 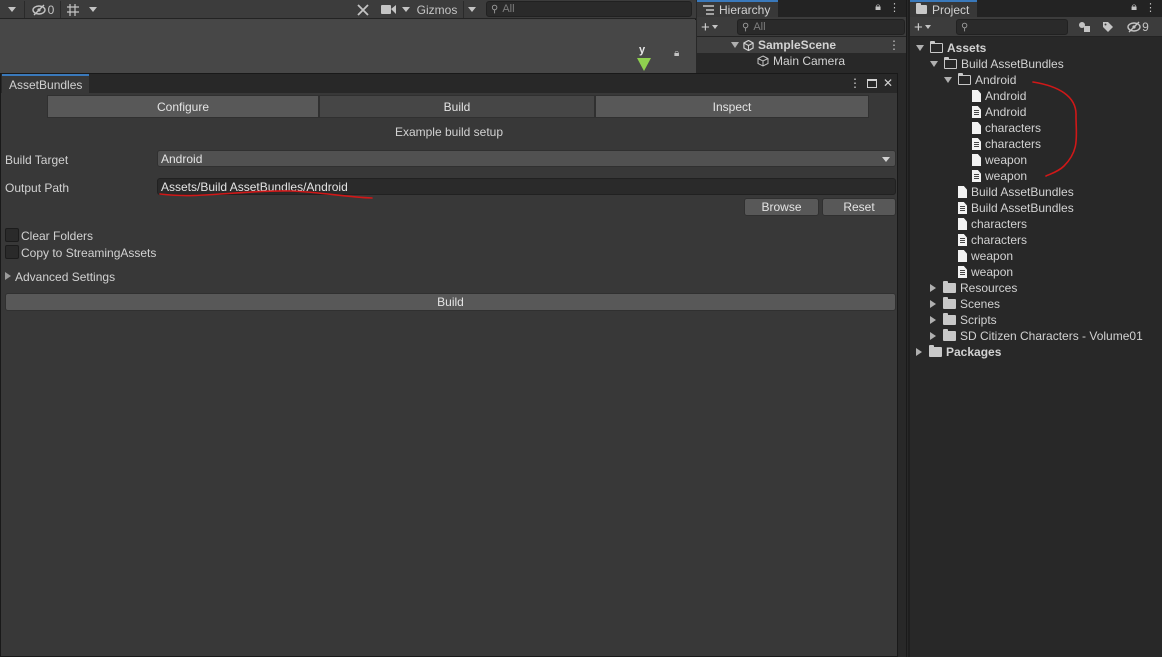 I want to click on grid-dropdown, so click(x=93, y=9).